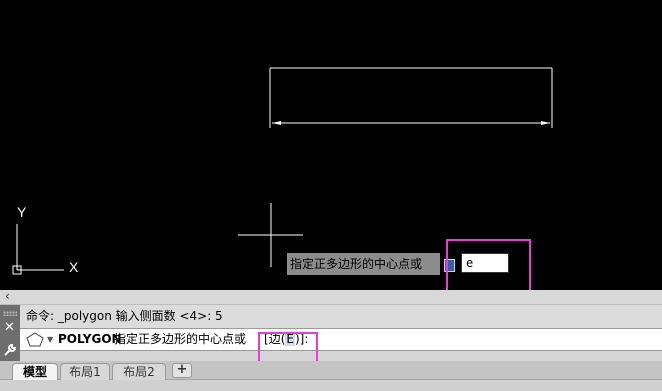  Describe the element at coordinates (182, 370) in the screenshot. I see `add-layout-button: +` at that location.